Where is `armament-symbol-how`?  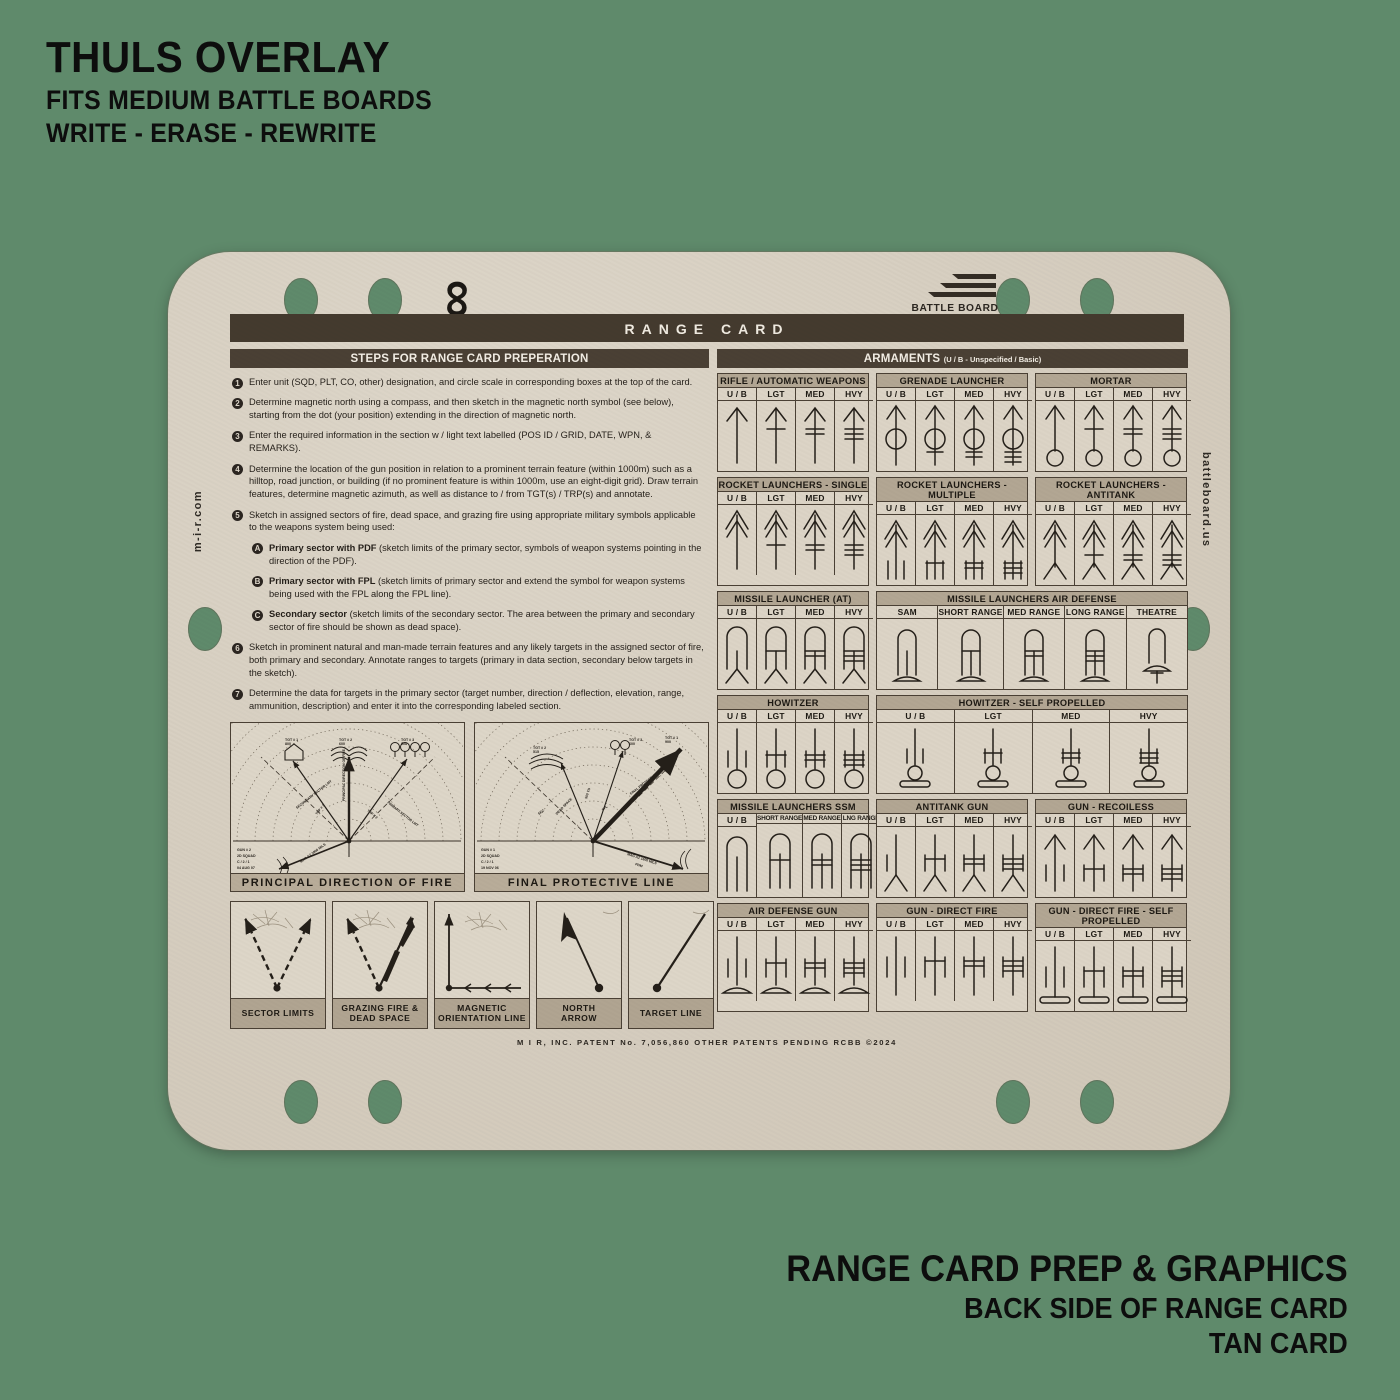
armament-symbol-how is located at coordinates (854, 758).